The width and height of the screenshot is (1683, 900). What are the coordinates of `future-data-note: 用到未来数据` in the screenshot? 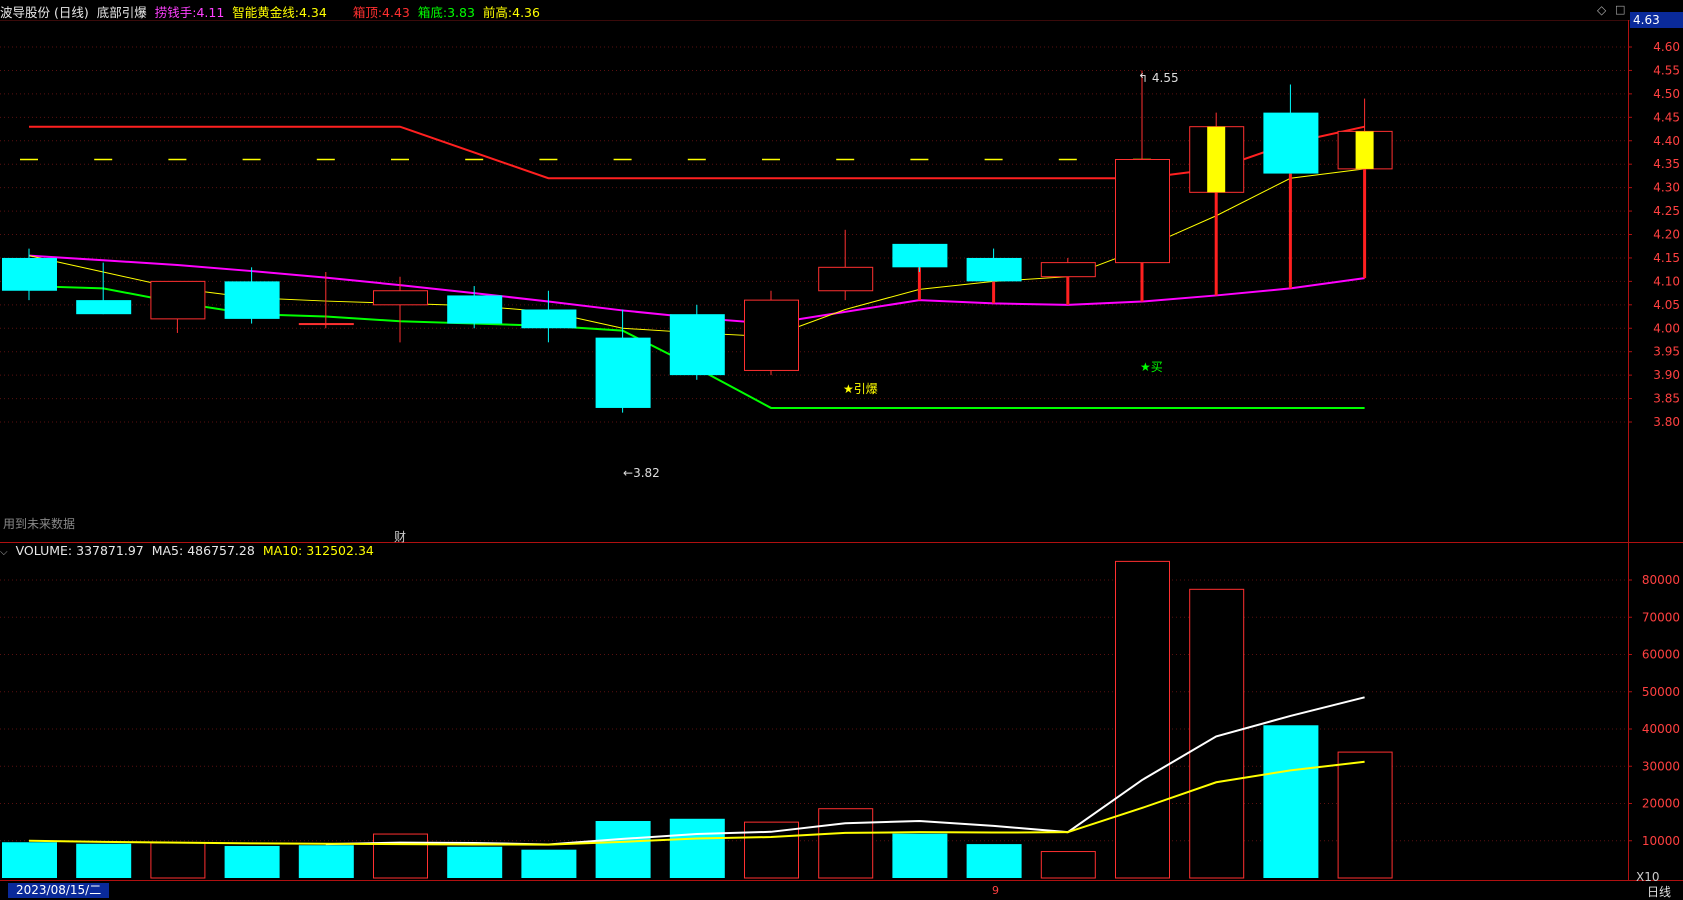 It's located at (39, 524).